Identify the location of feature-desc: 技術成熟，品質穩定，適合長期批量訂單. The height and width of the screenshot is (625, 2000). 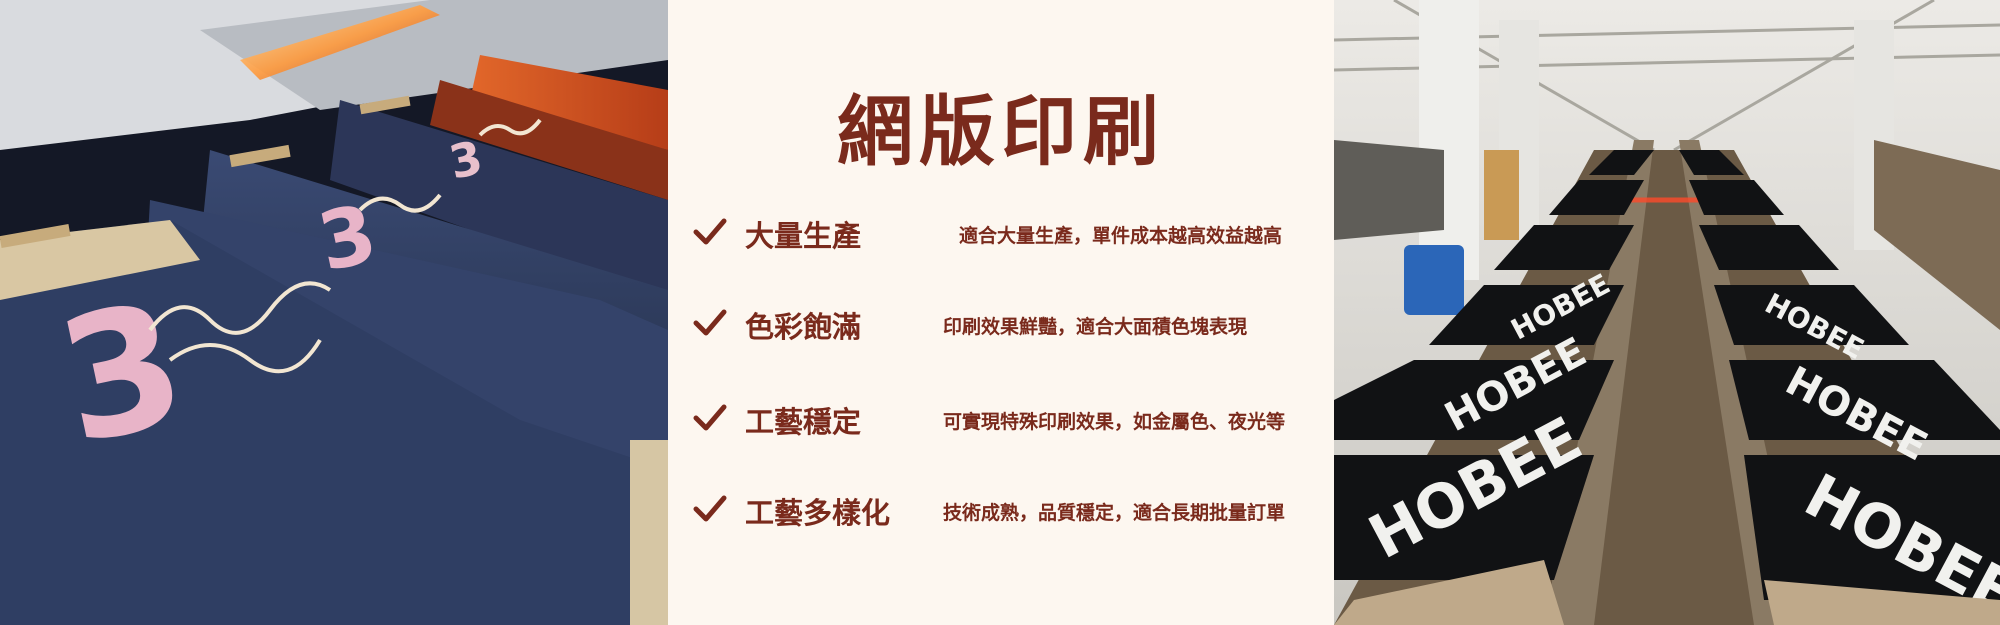
(1114, 513).